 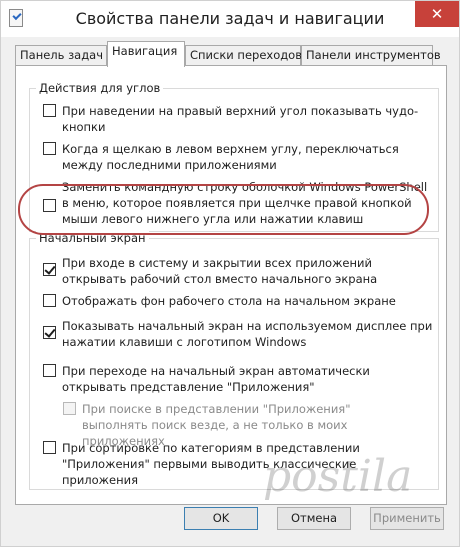 What do you see at coordinates (146, 54) in the screenshot?
I see `tab-navigation: Навигация` at bounding box center [146, 54].